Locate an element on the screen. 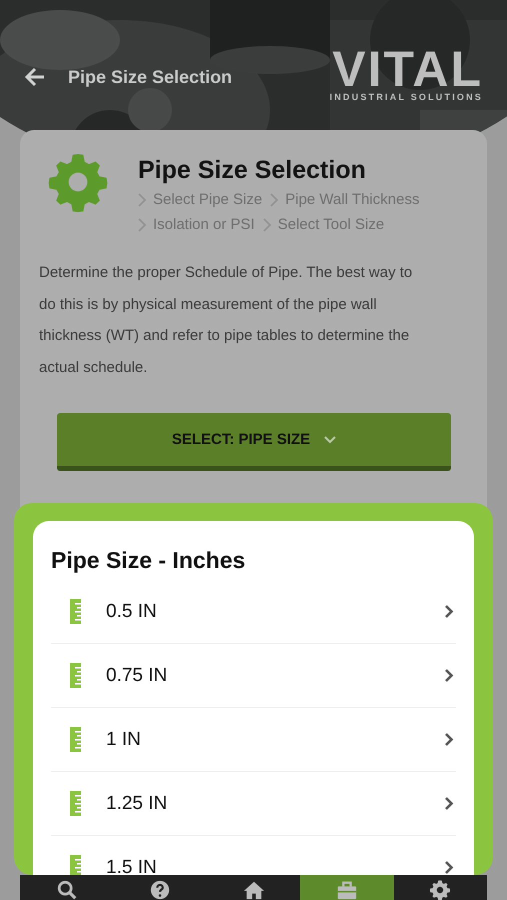 The width and height of the screenshot is (507, 900). sheet-title: Pipe Size - Inches is located at coordinates (148, 560).